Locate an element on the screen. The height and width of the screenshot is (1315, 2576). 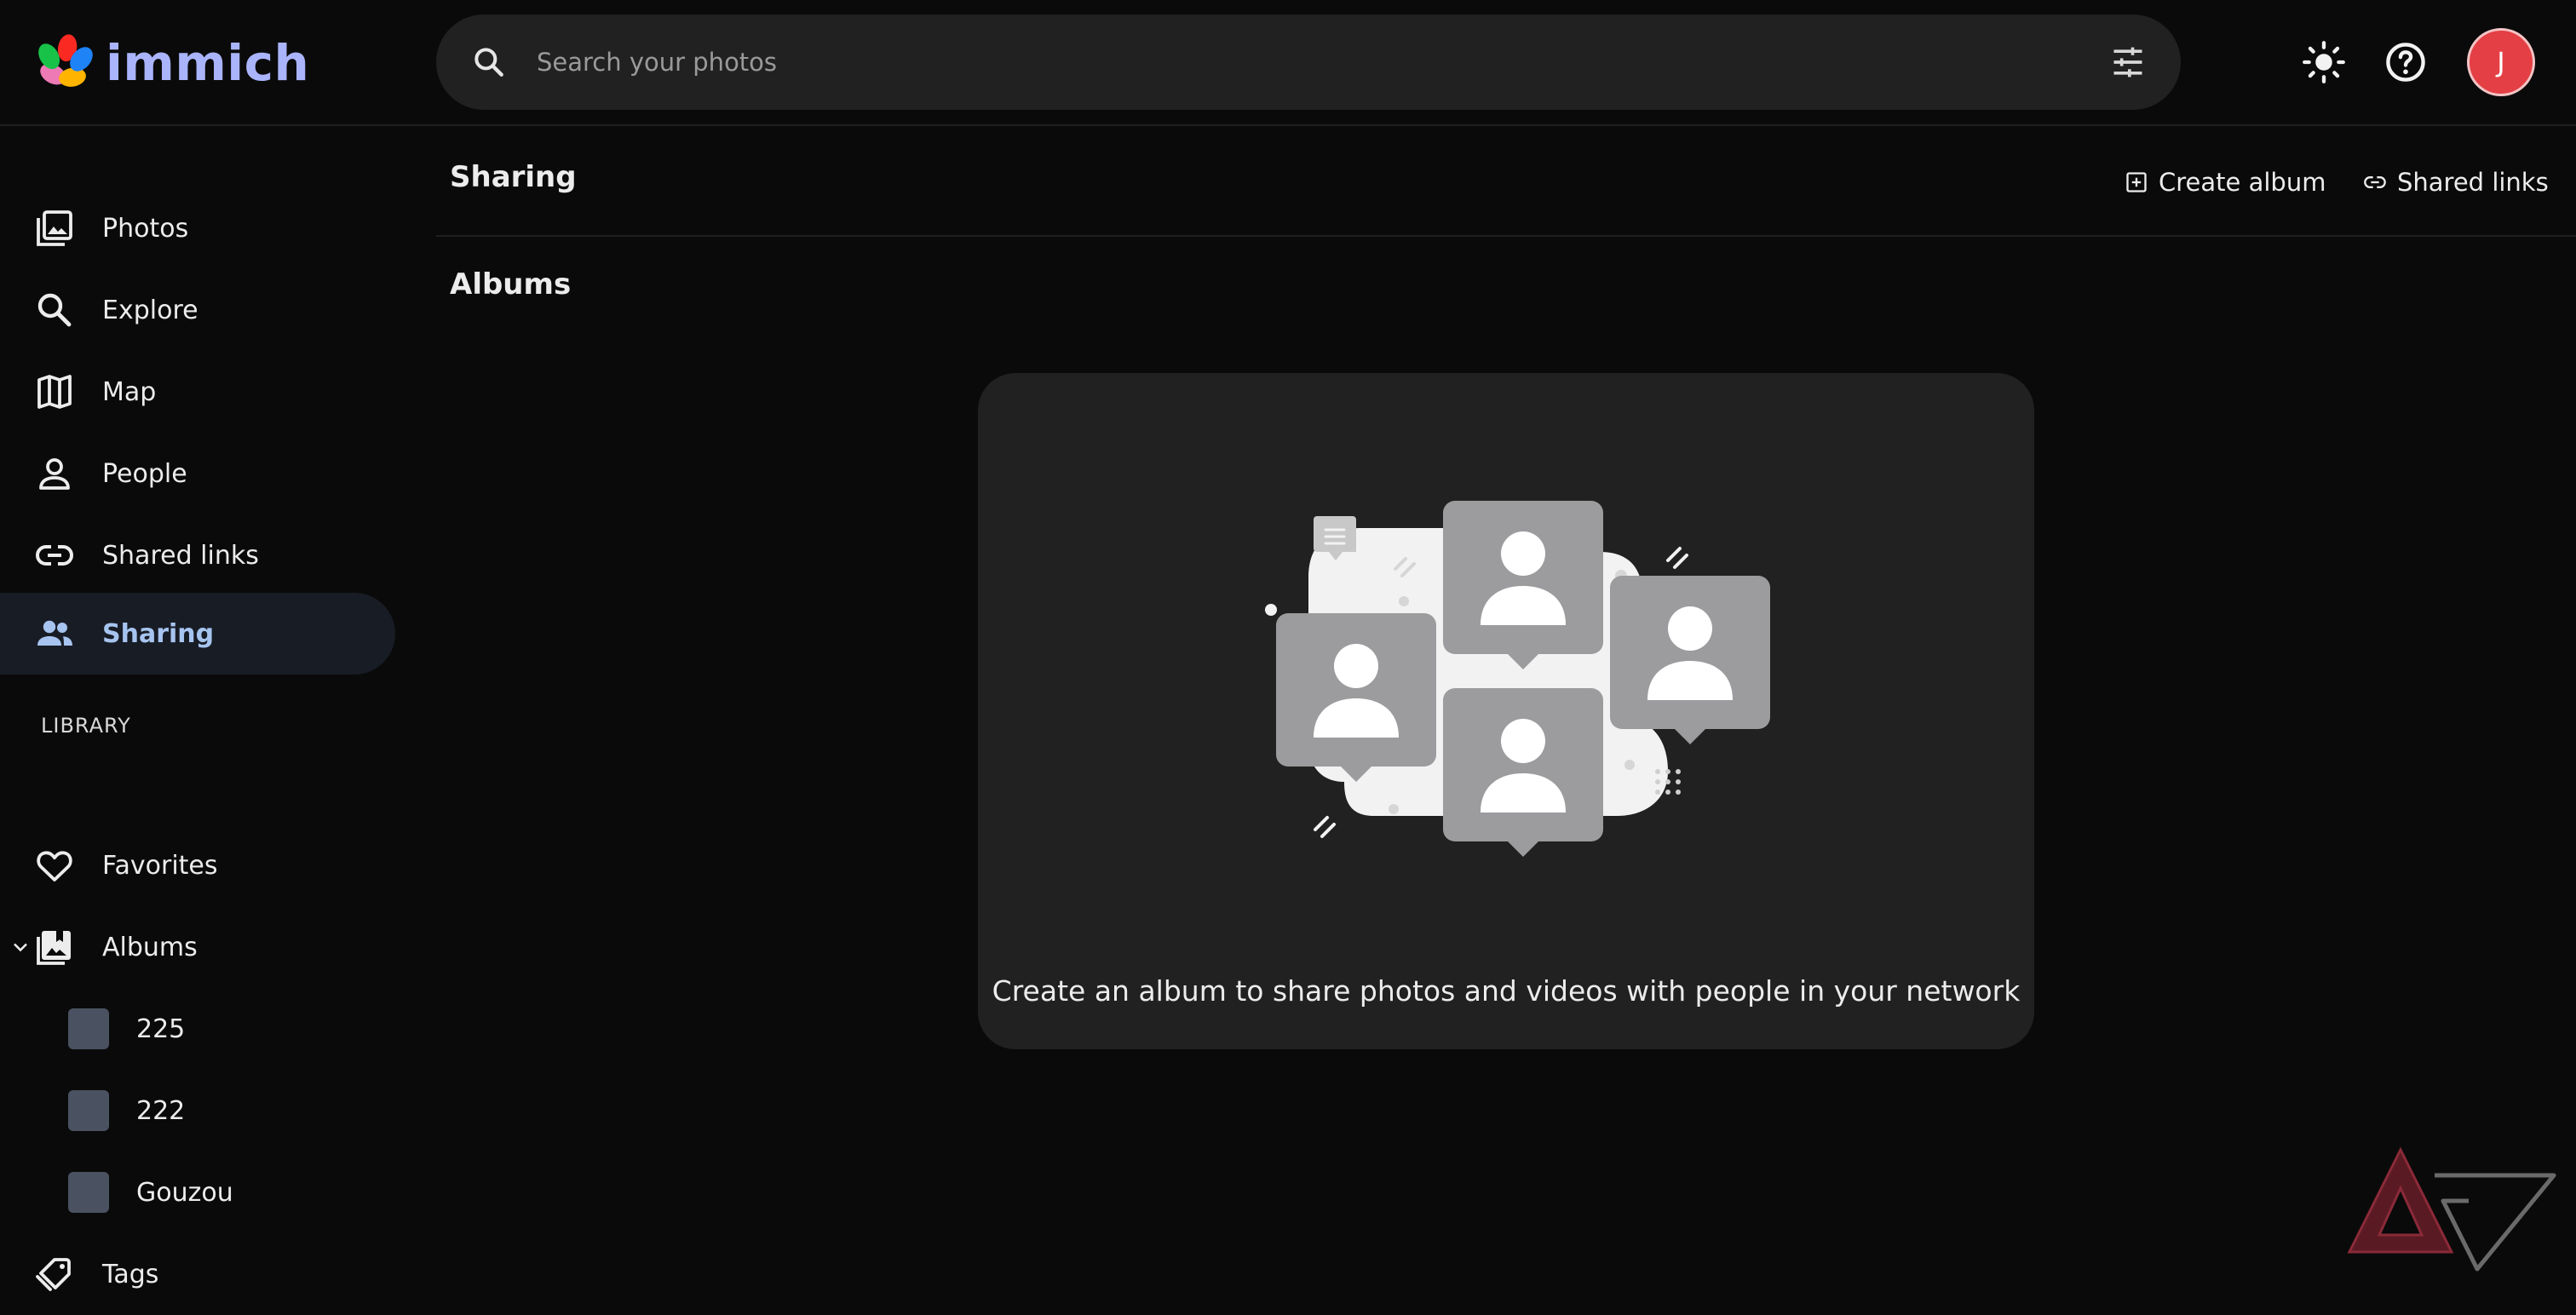
chevron-down-icon is located at coordinates (21, 947).